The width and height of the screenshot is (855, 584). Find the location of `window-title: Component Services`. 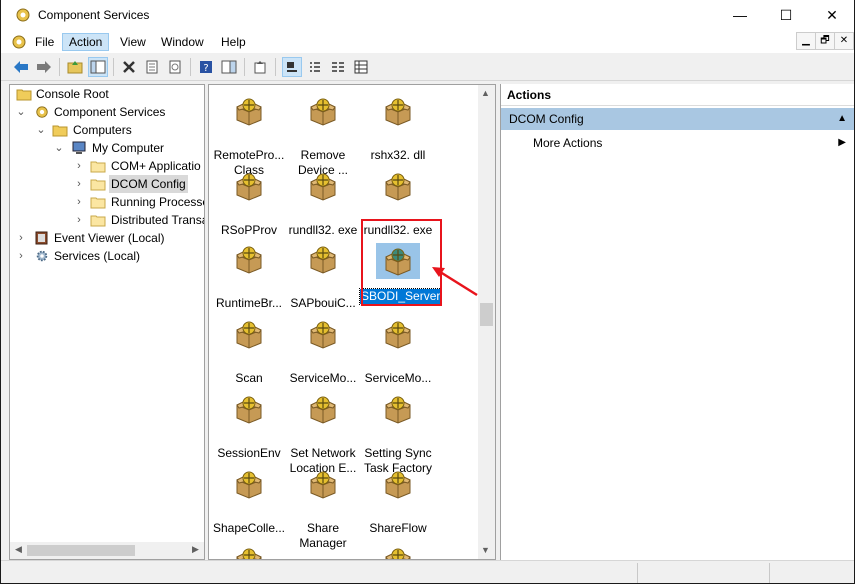

window-title: Component Services is located at coordinates (94, 15).